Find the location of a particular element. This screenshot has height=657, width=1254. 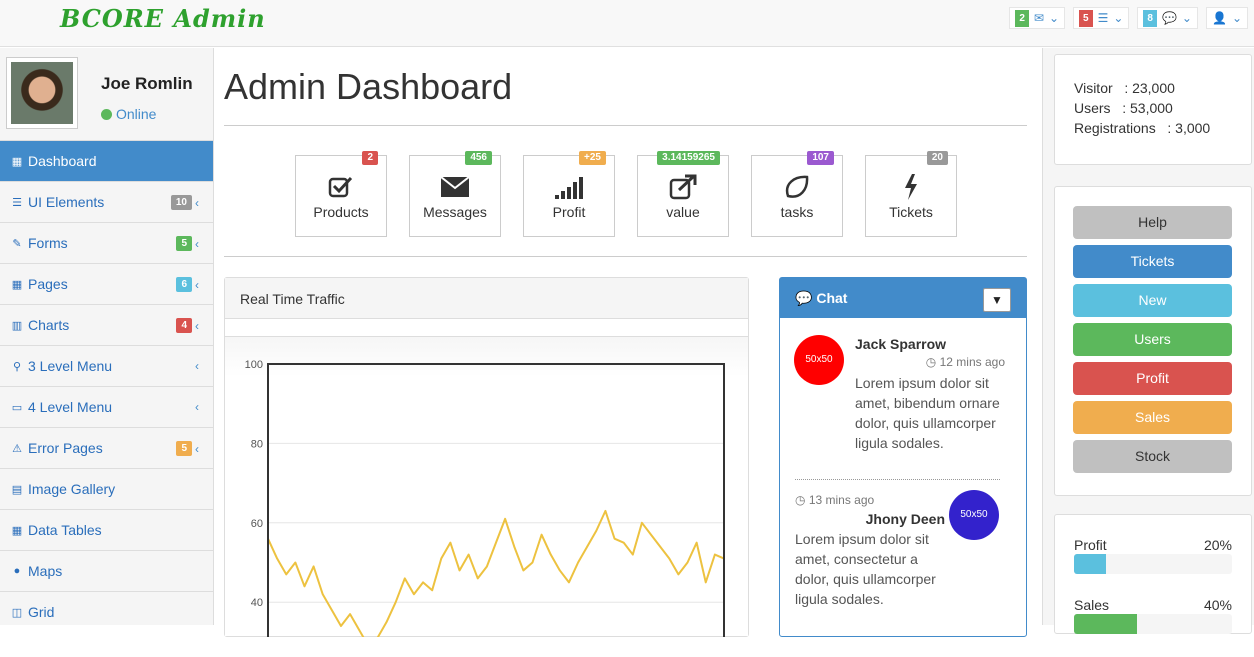

map-marker-icon: ● is located at coordinates (17, 571).